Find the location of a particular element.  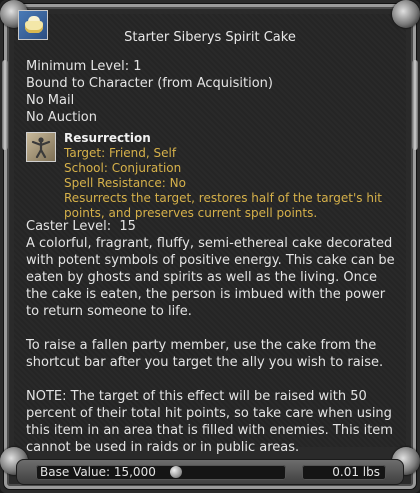

minimum-level: Minimum Level: 1 is located at coordinates (84, 66).